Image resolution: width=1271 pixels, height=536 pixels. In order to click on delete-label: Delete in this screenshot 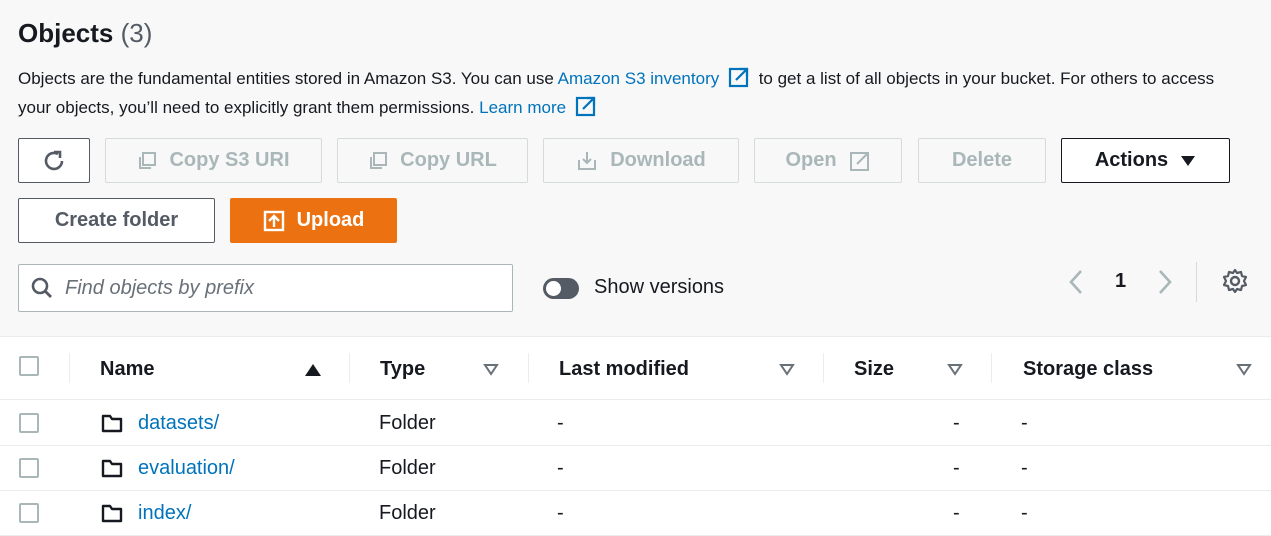, I will do `click(982, 160)`.